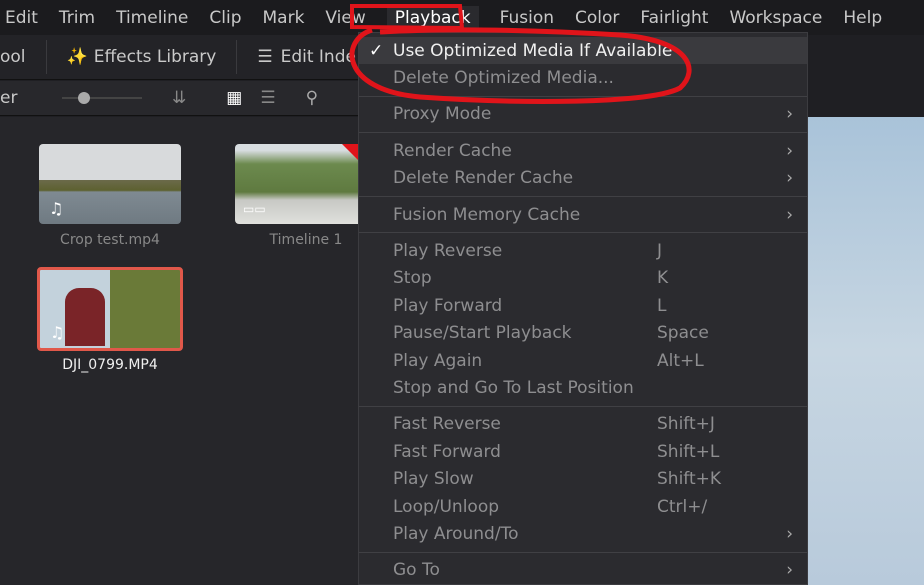  What do you see at coordinates (345, 18) in the screenshot?
I see `menu-view: View` at bounding box center [345, 18].